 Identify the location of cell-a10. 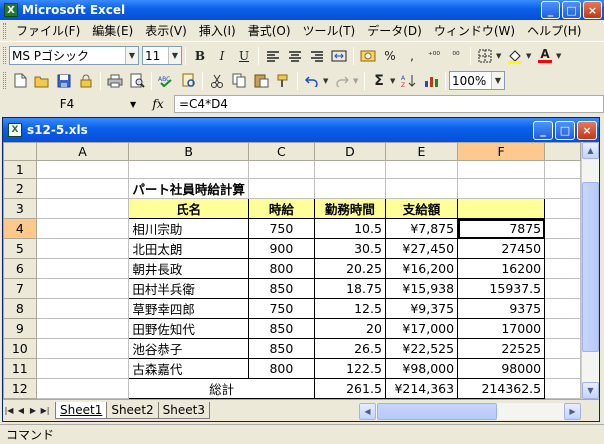
(82, 348).